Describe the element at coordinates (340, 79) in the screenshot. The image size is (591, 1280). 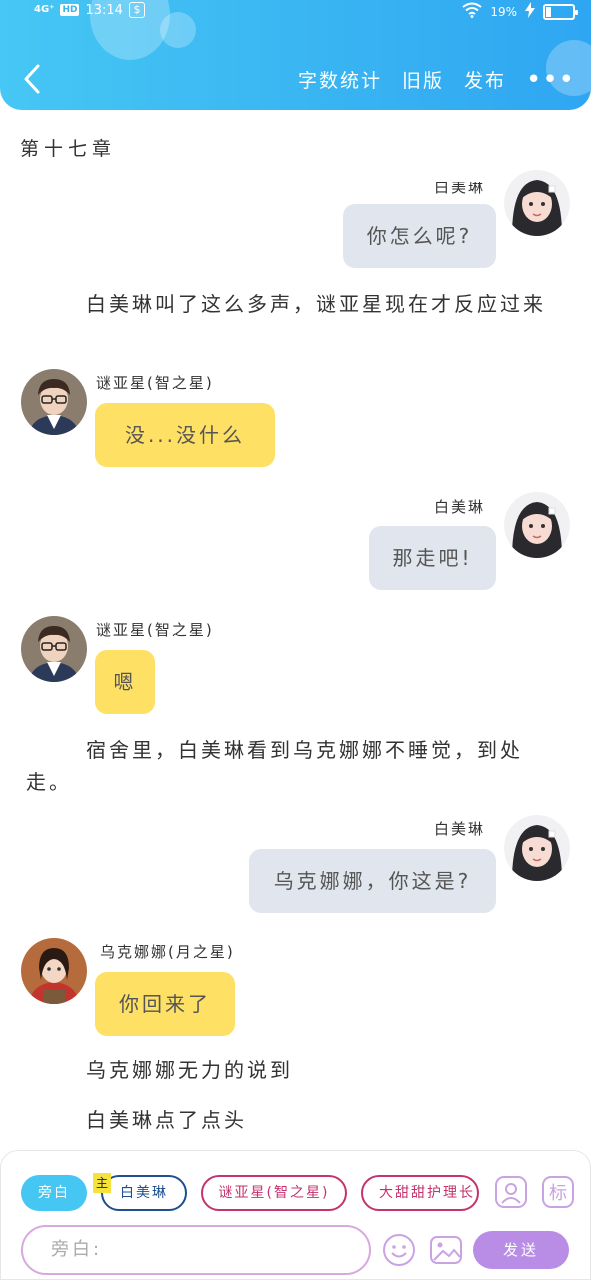
I see `word-count-button: 字数统计` at that location.